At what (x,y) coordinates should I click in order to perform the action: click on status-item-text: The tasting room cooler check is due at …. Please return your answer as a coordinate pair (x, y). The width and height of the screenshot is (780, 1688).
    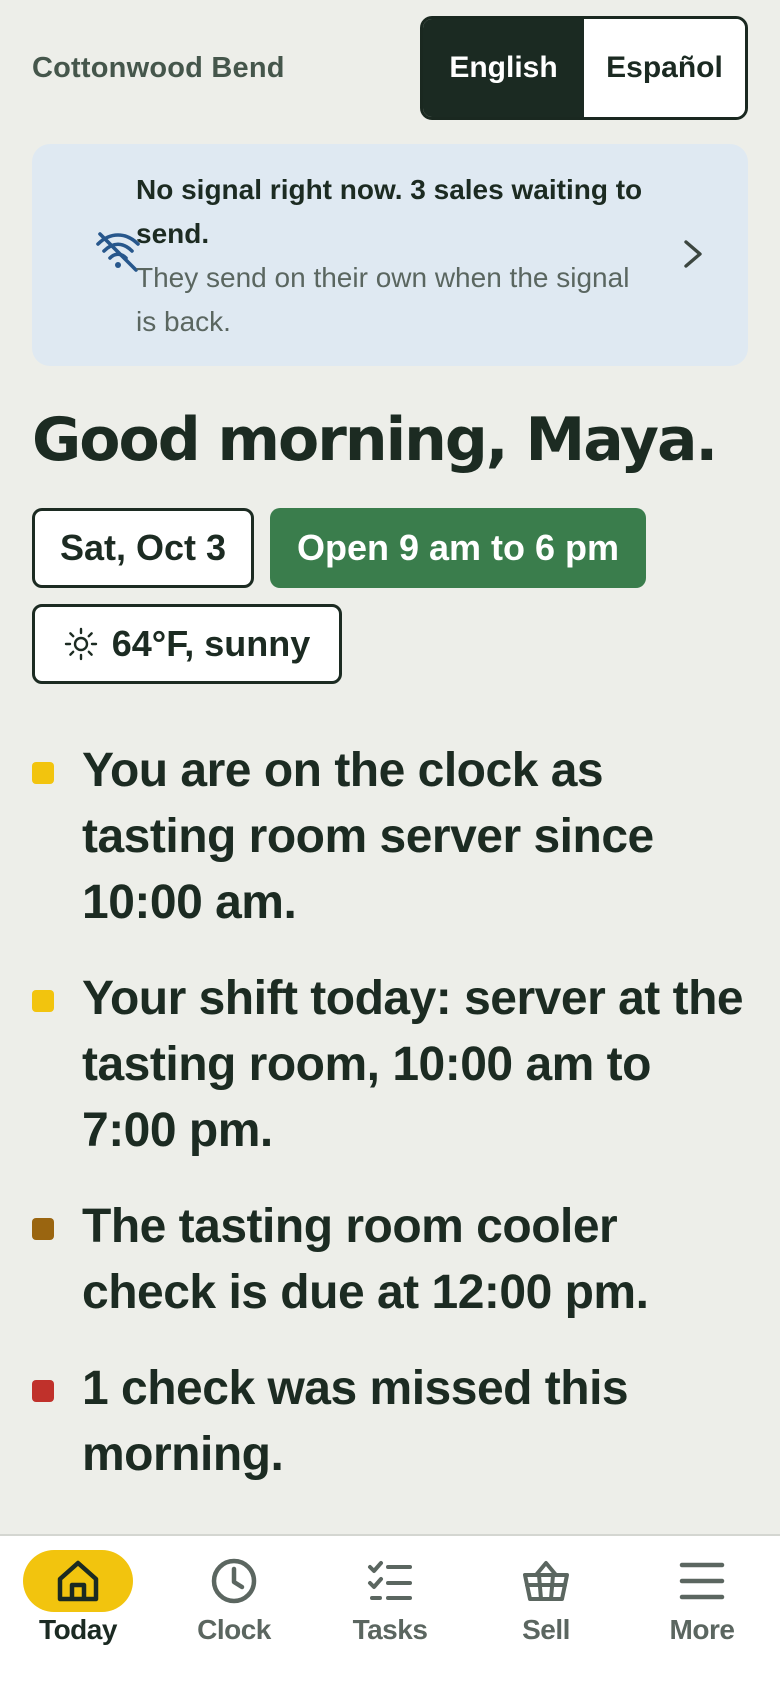
    Looking at the image, I should click on (365, 1259).